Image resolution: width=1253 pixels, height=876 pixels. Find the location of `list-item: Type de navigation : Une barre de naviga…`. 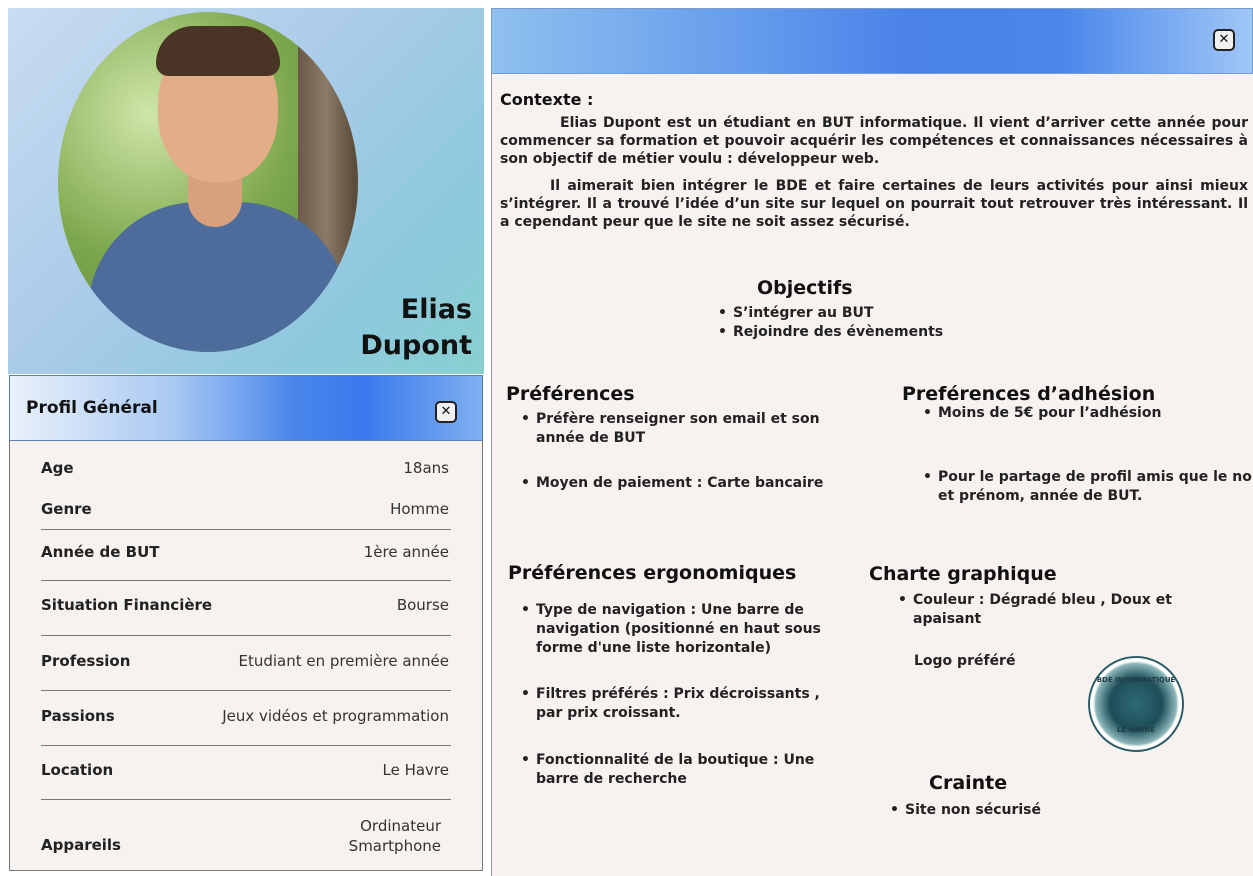

list-item: Type de navigation : Une barre de naviga… is located at coordinates (678, 629).